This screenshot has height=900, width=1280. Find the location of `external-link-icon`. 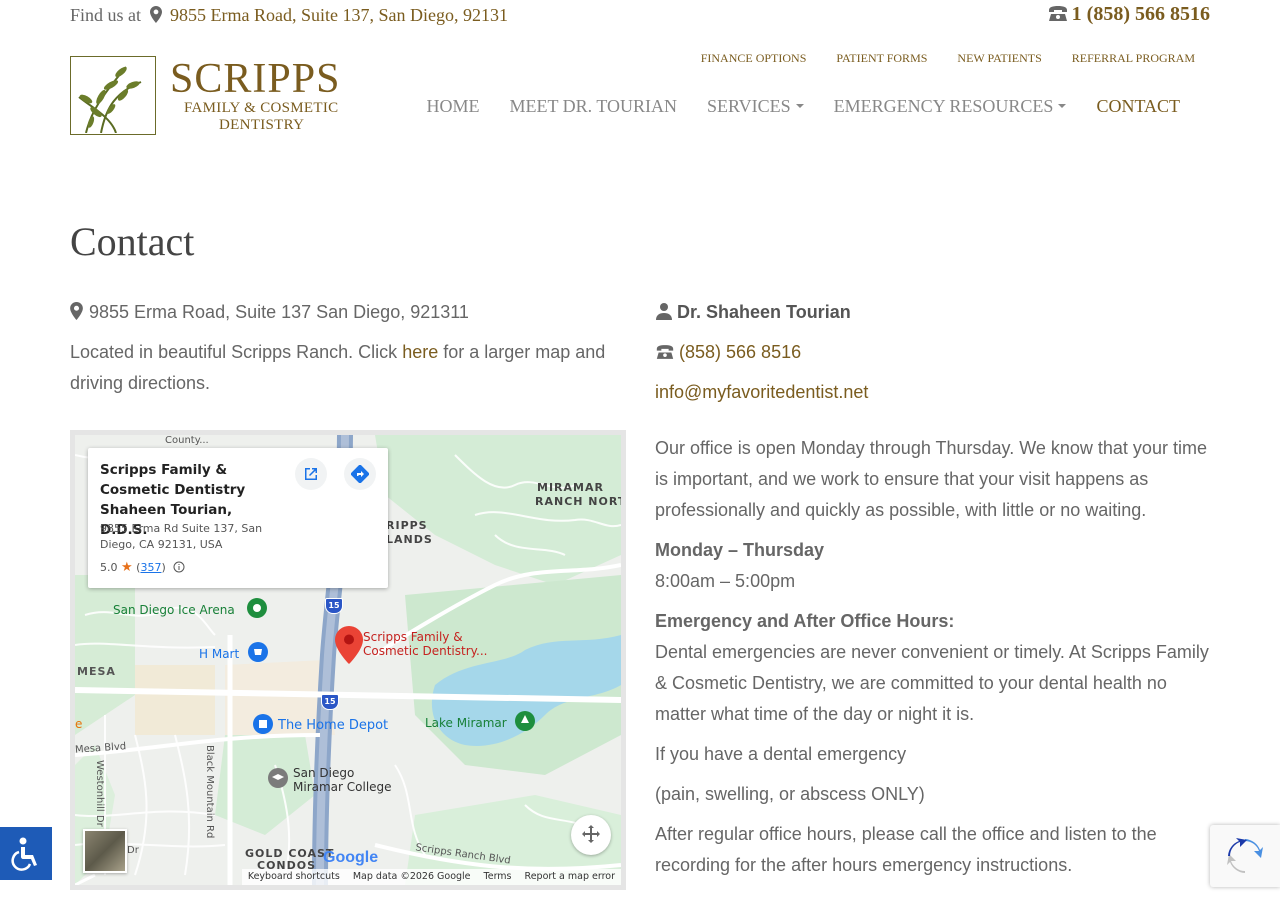

external-link-icon is located at coordinates (311, 474).